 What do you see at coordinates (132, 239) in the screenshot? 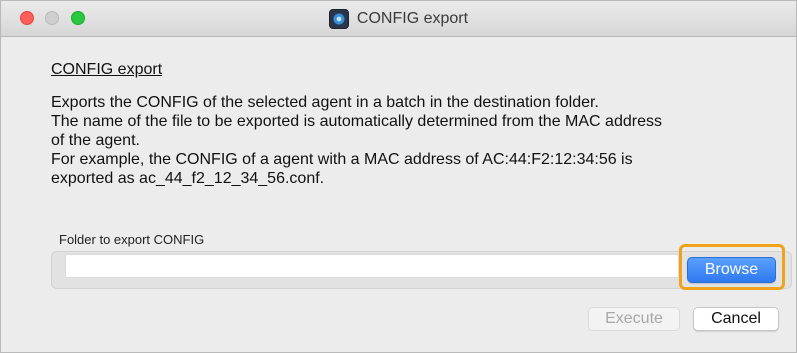
I see `folder-label: Folder to export CONFIG` at bounding box center [132, 239].